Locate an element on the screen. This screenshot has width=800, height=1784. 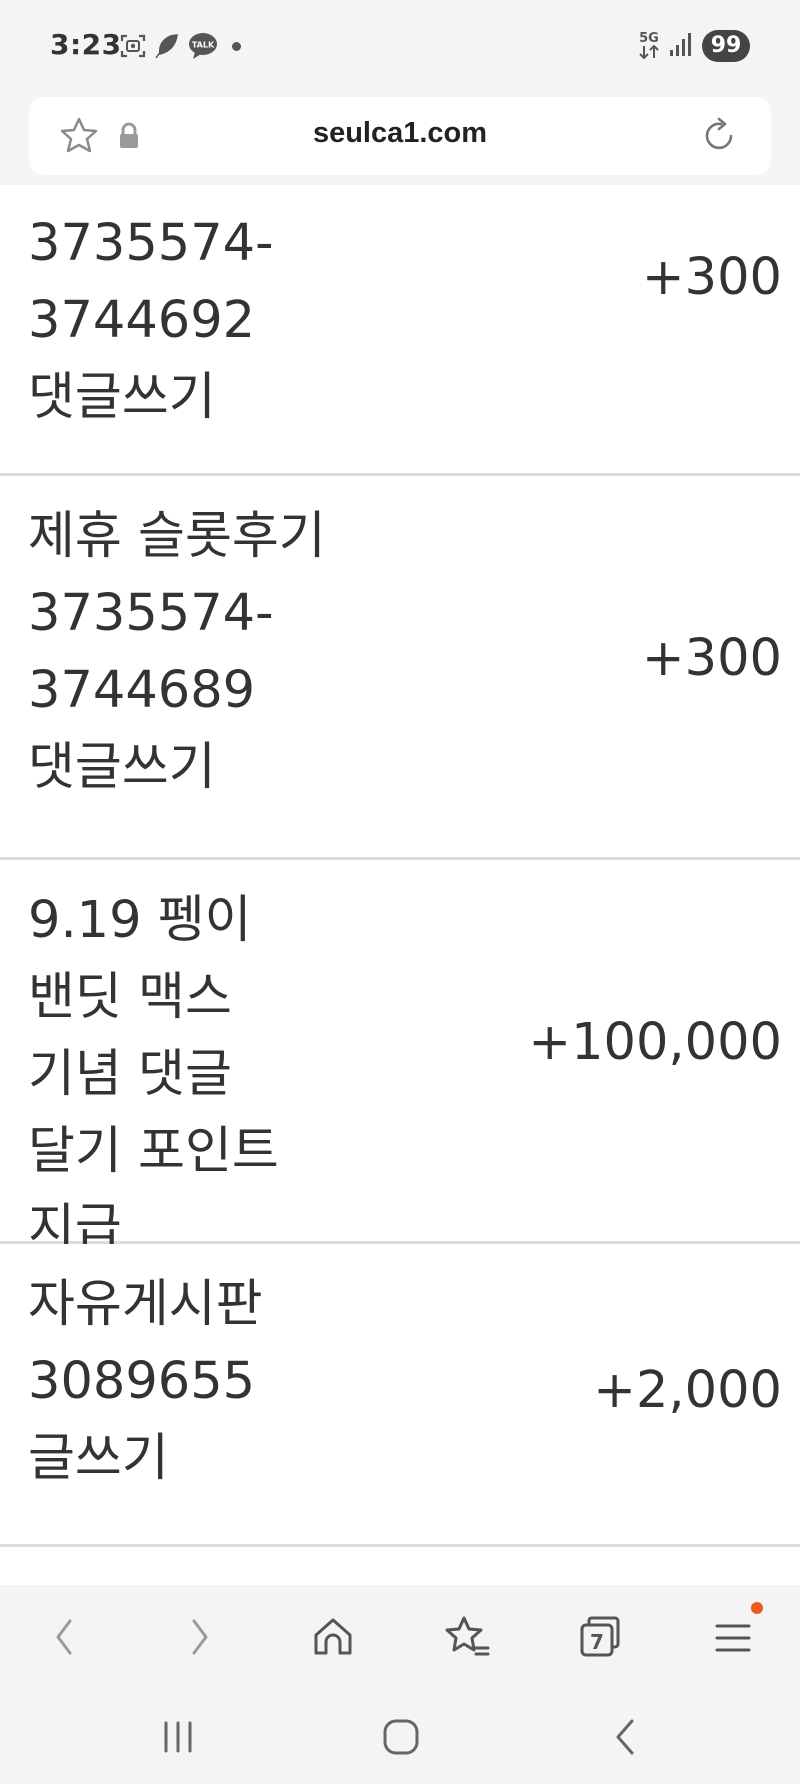
tab-count: 7 is located at coordinates (597, 1642).